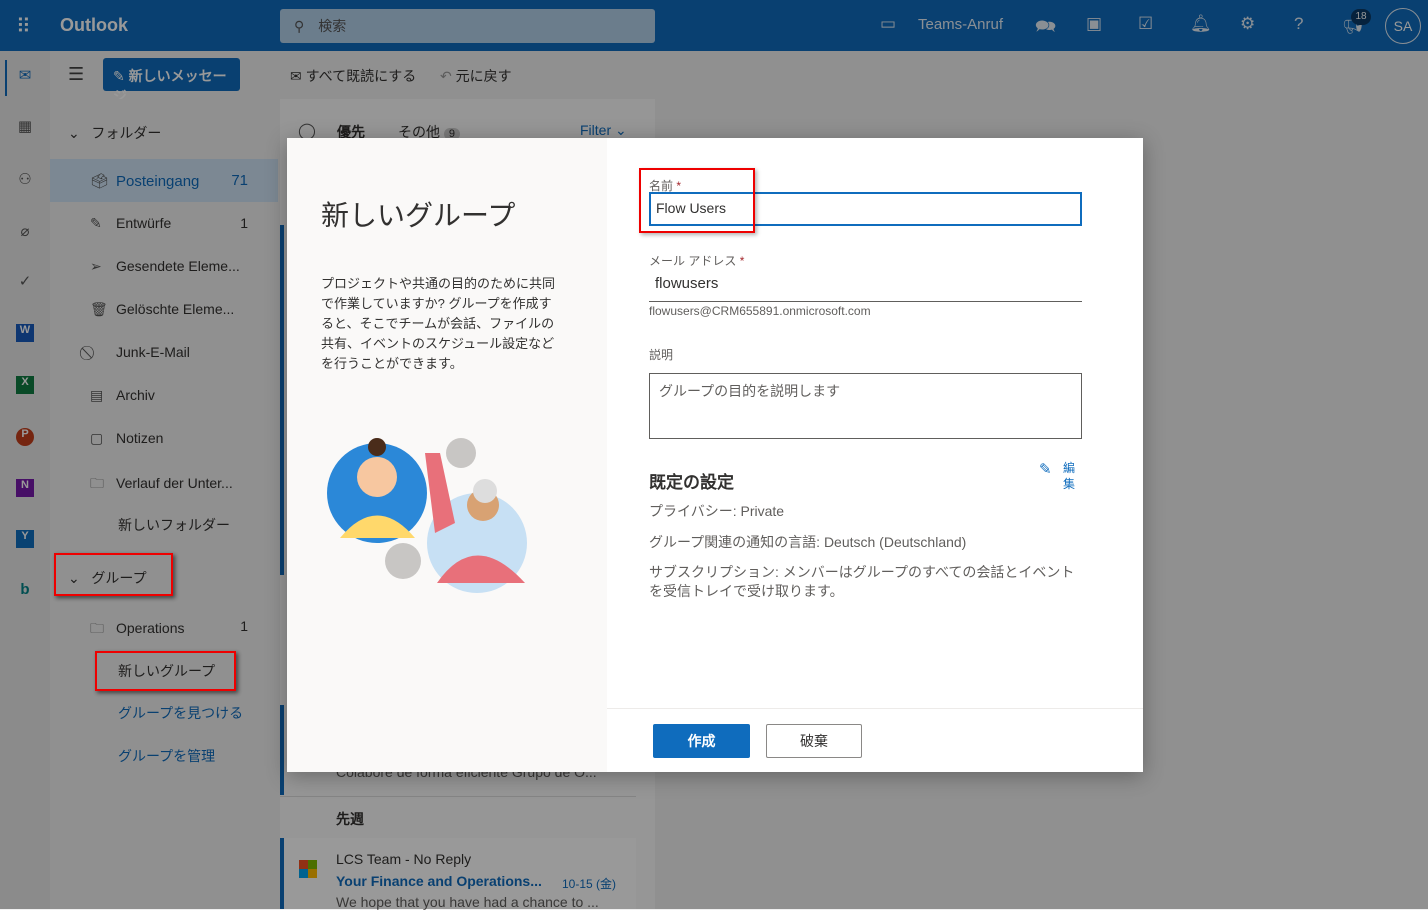 This screenshot has width=1428, height=910. Describe the element at coordinates (875, 708) in the screenshot. I see `footer-divider` at that location.